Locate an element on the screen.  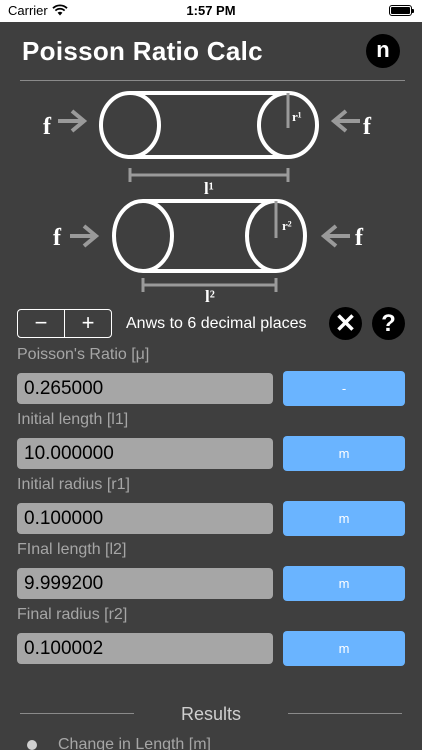
final-radius-input: 0.100002 is located at coordinates (145, 648).